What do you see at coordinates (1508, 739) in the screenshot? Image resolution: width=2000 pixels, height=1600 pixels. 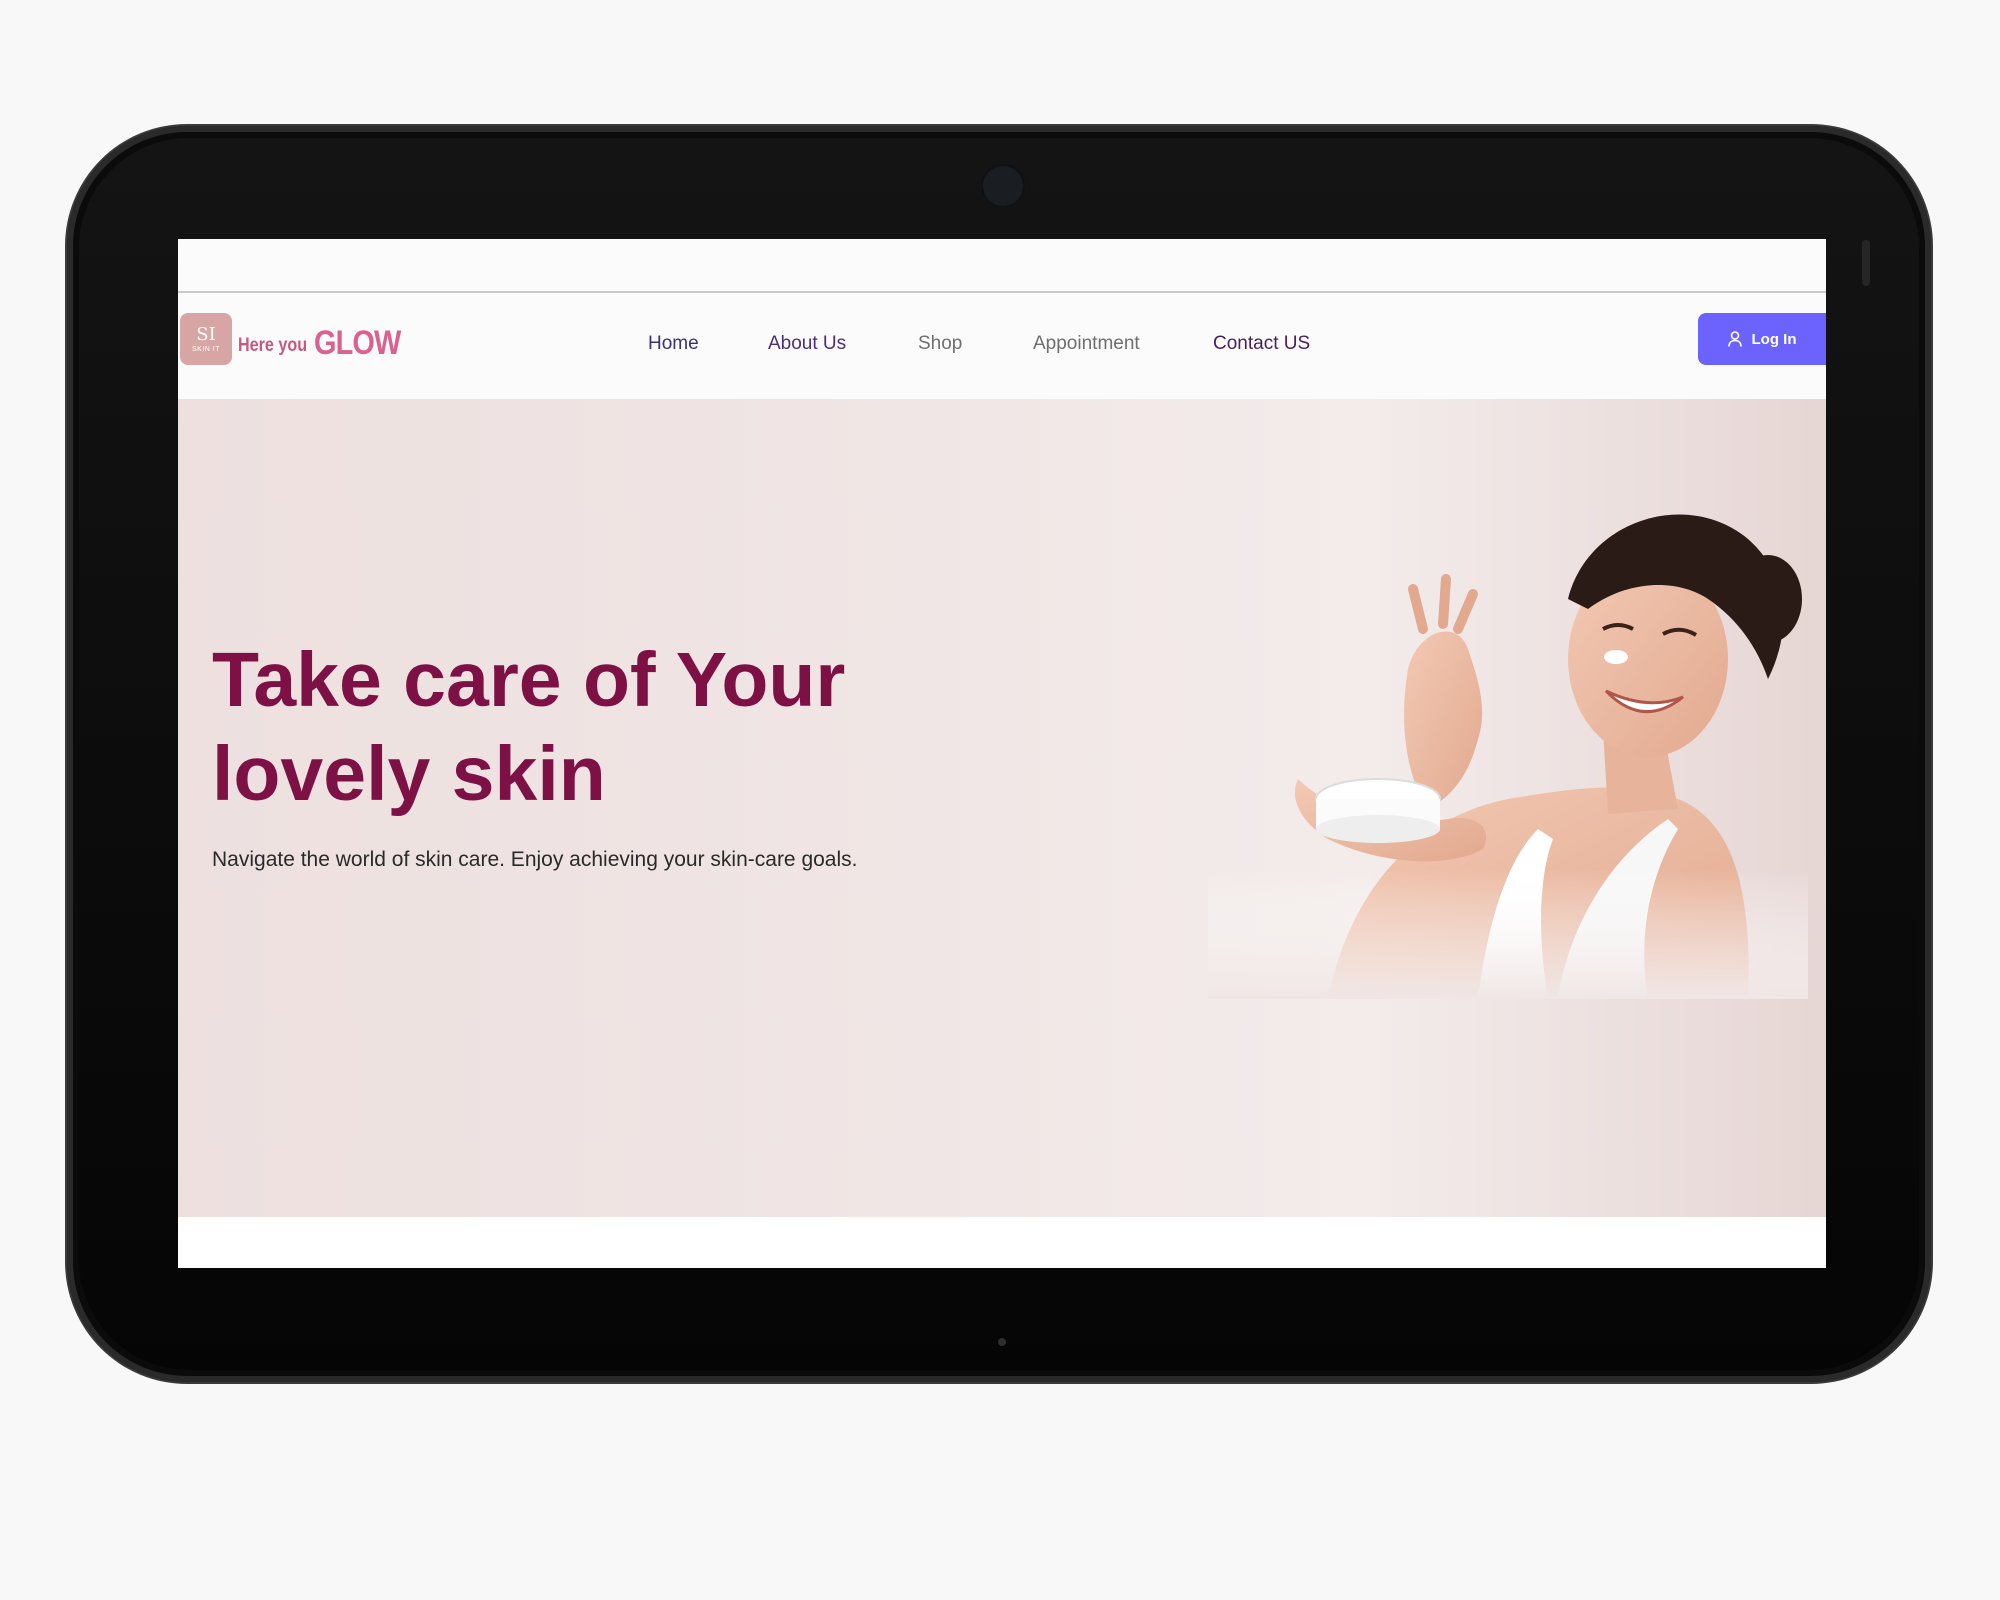 I see `hero-model-image` at bounding box center [1508, 739].